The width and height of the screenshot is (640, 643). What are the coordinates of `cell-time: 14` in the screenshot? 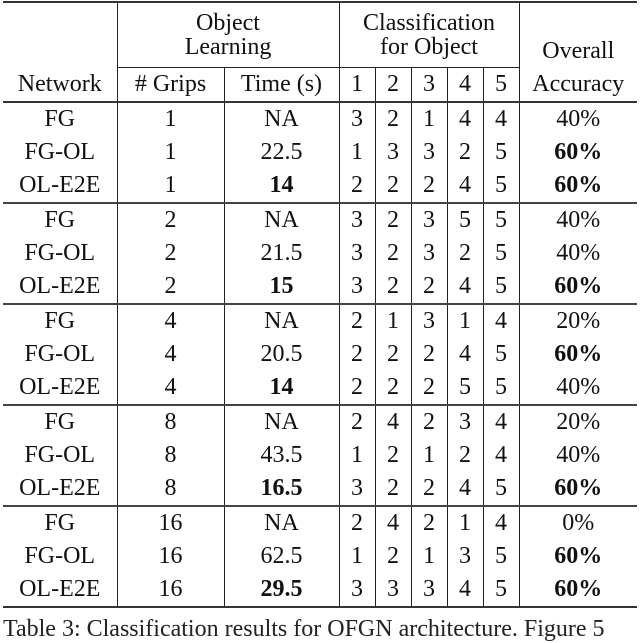 It's located at (282, 185).